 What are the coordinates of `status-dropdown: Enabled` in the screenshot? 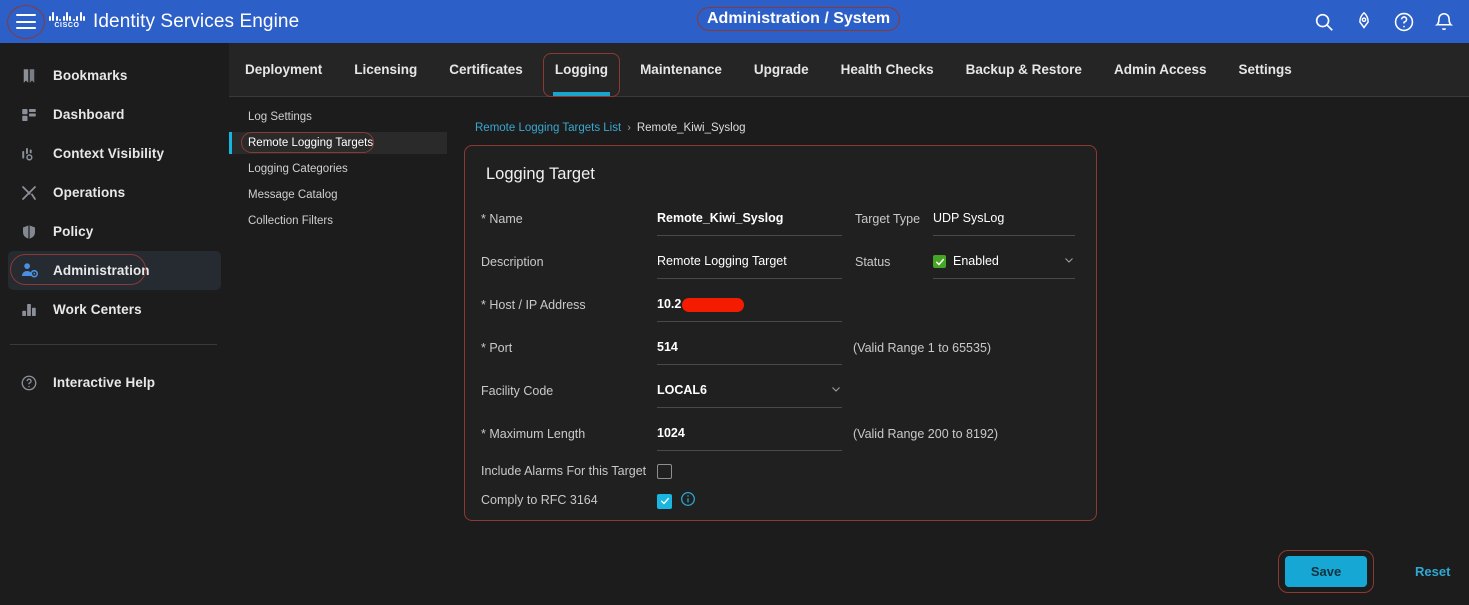 It's located at (1004, 265).